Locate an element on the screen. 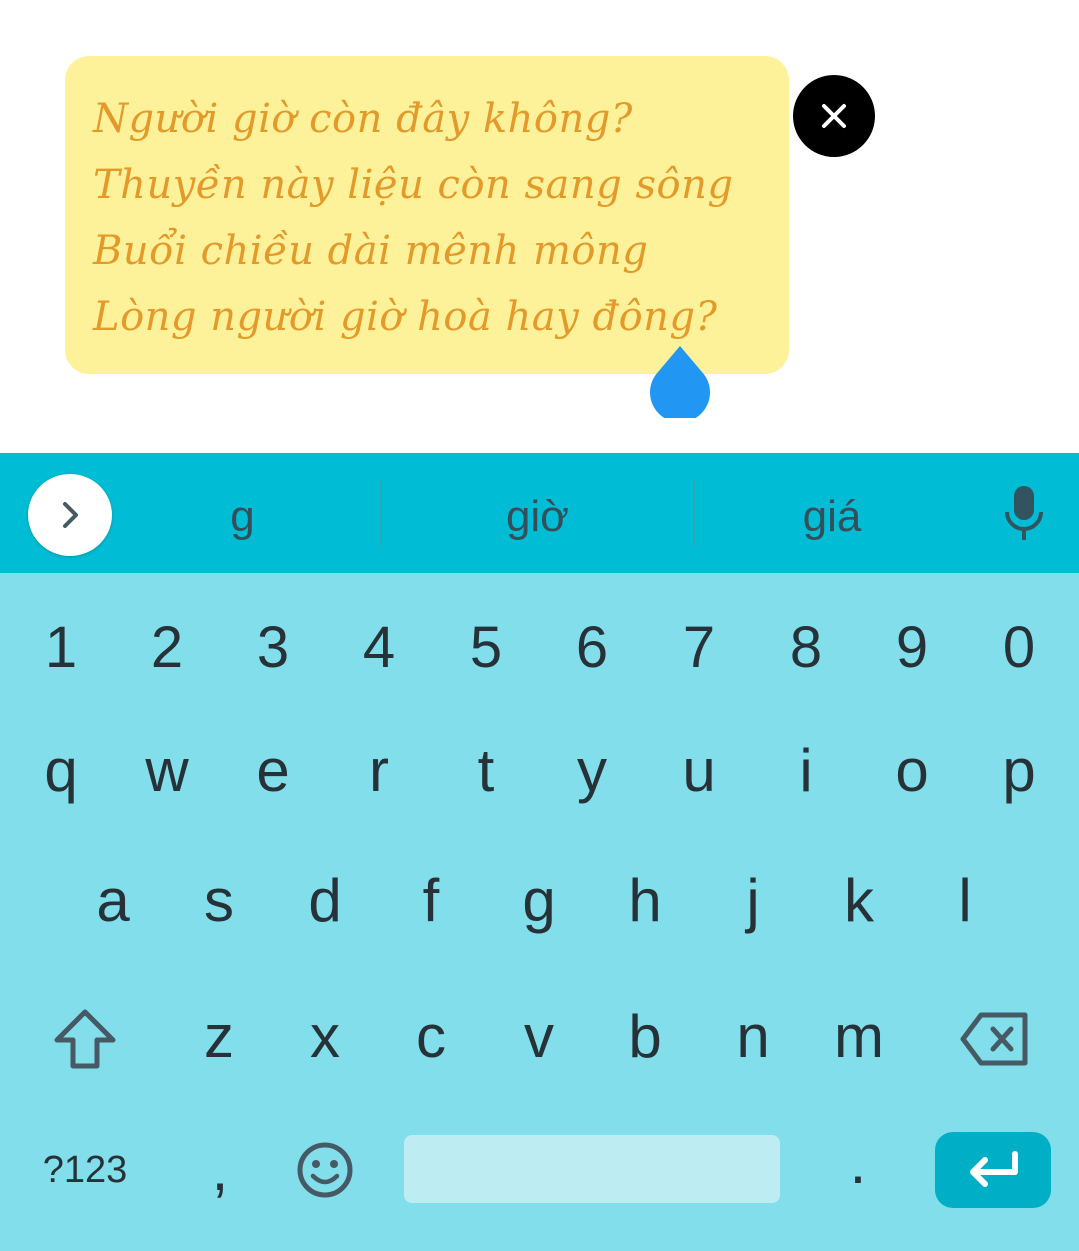  key-t: t is located at coordinates (486, 770).